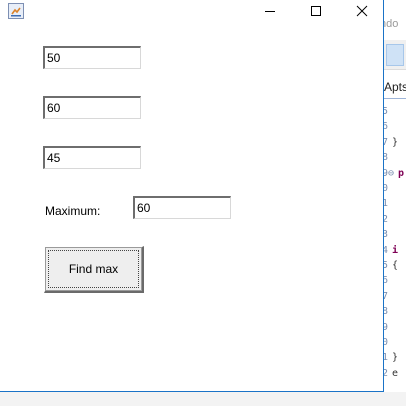 This screenshot has width=406, height=406. I want to click on gutter-code-fragment: {, so click(395, 265).